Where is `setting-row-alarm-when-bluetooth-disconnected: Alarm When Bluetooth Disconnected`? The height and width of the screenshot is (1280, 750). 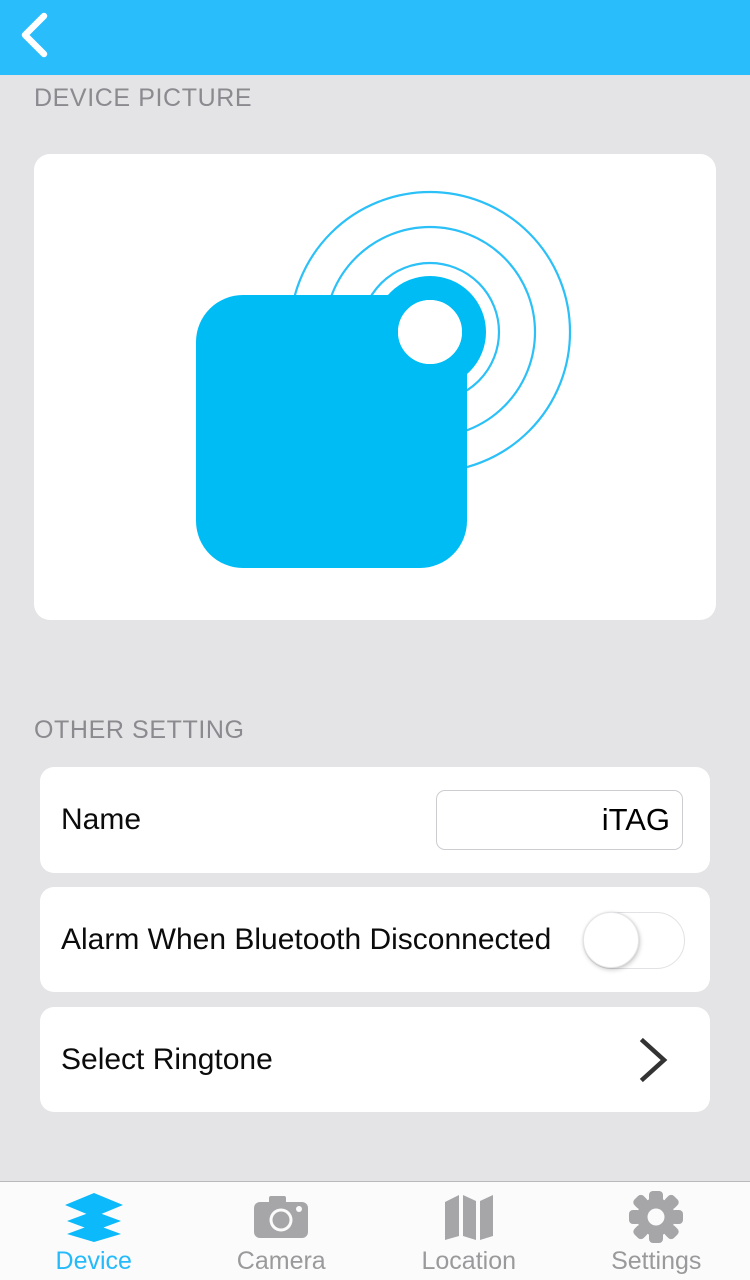 setting-row-alarm-when-bluetooth-disconnected: Alarm When Bluetooth Disconnected is located at coordinates (375, 939).